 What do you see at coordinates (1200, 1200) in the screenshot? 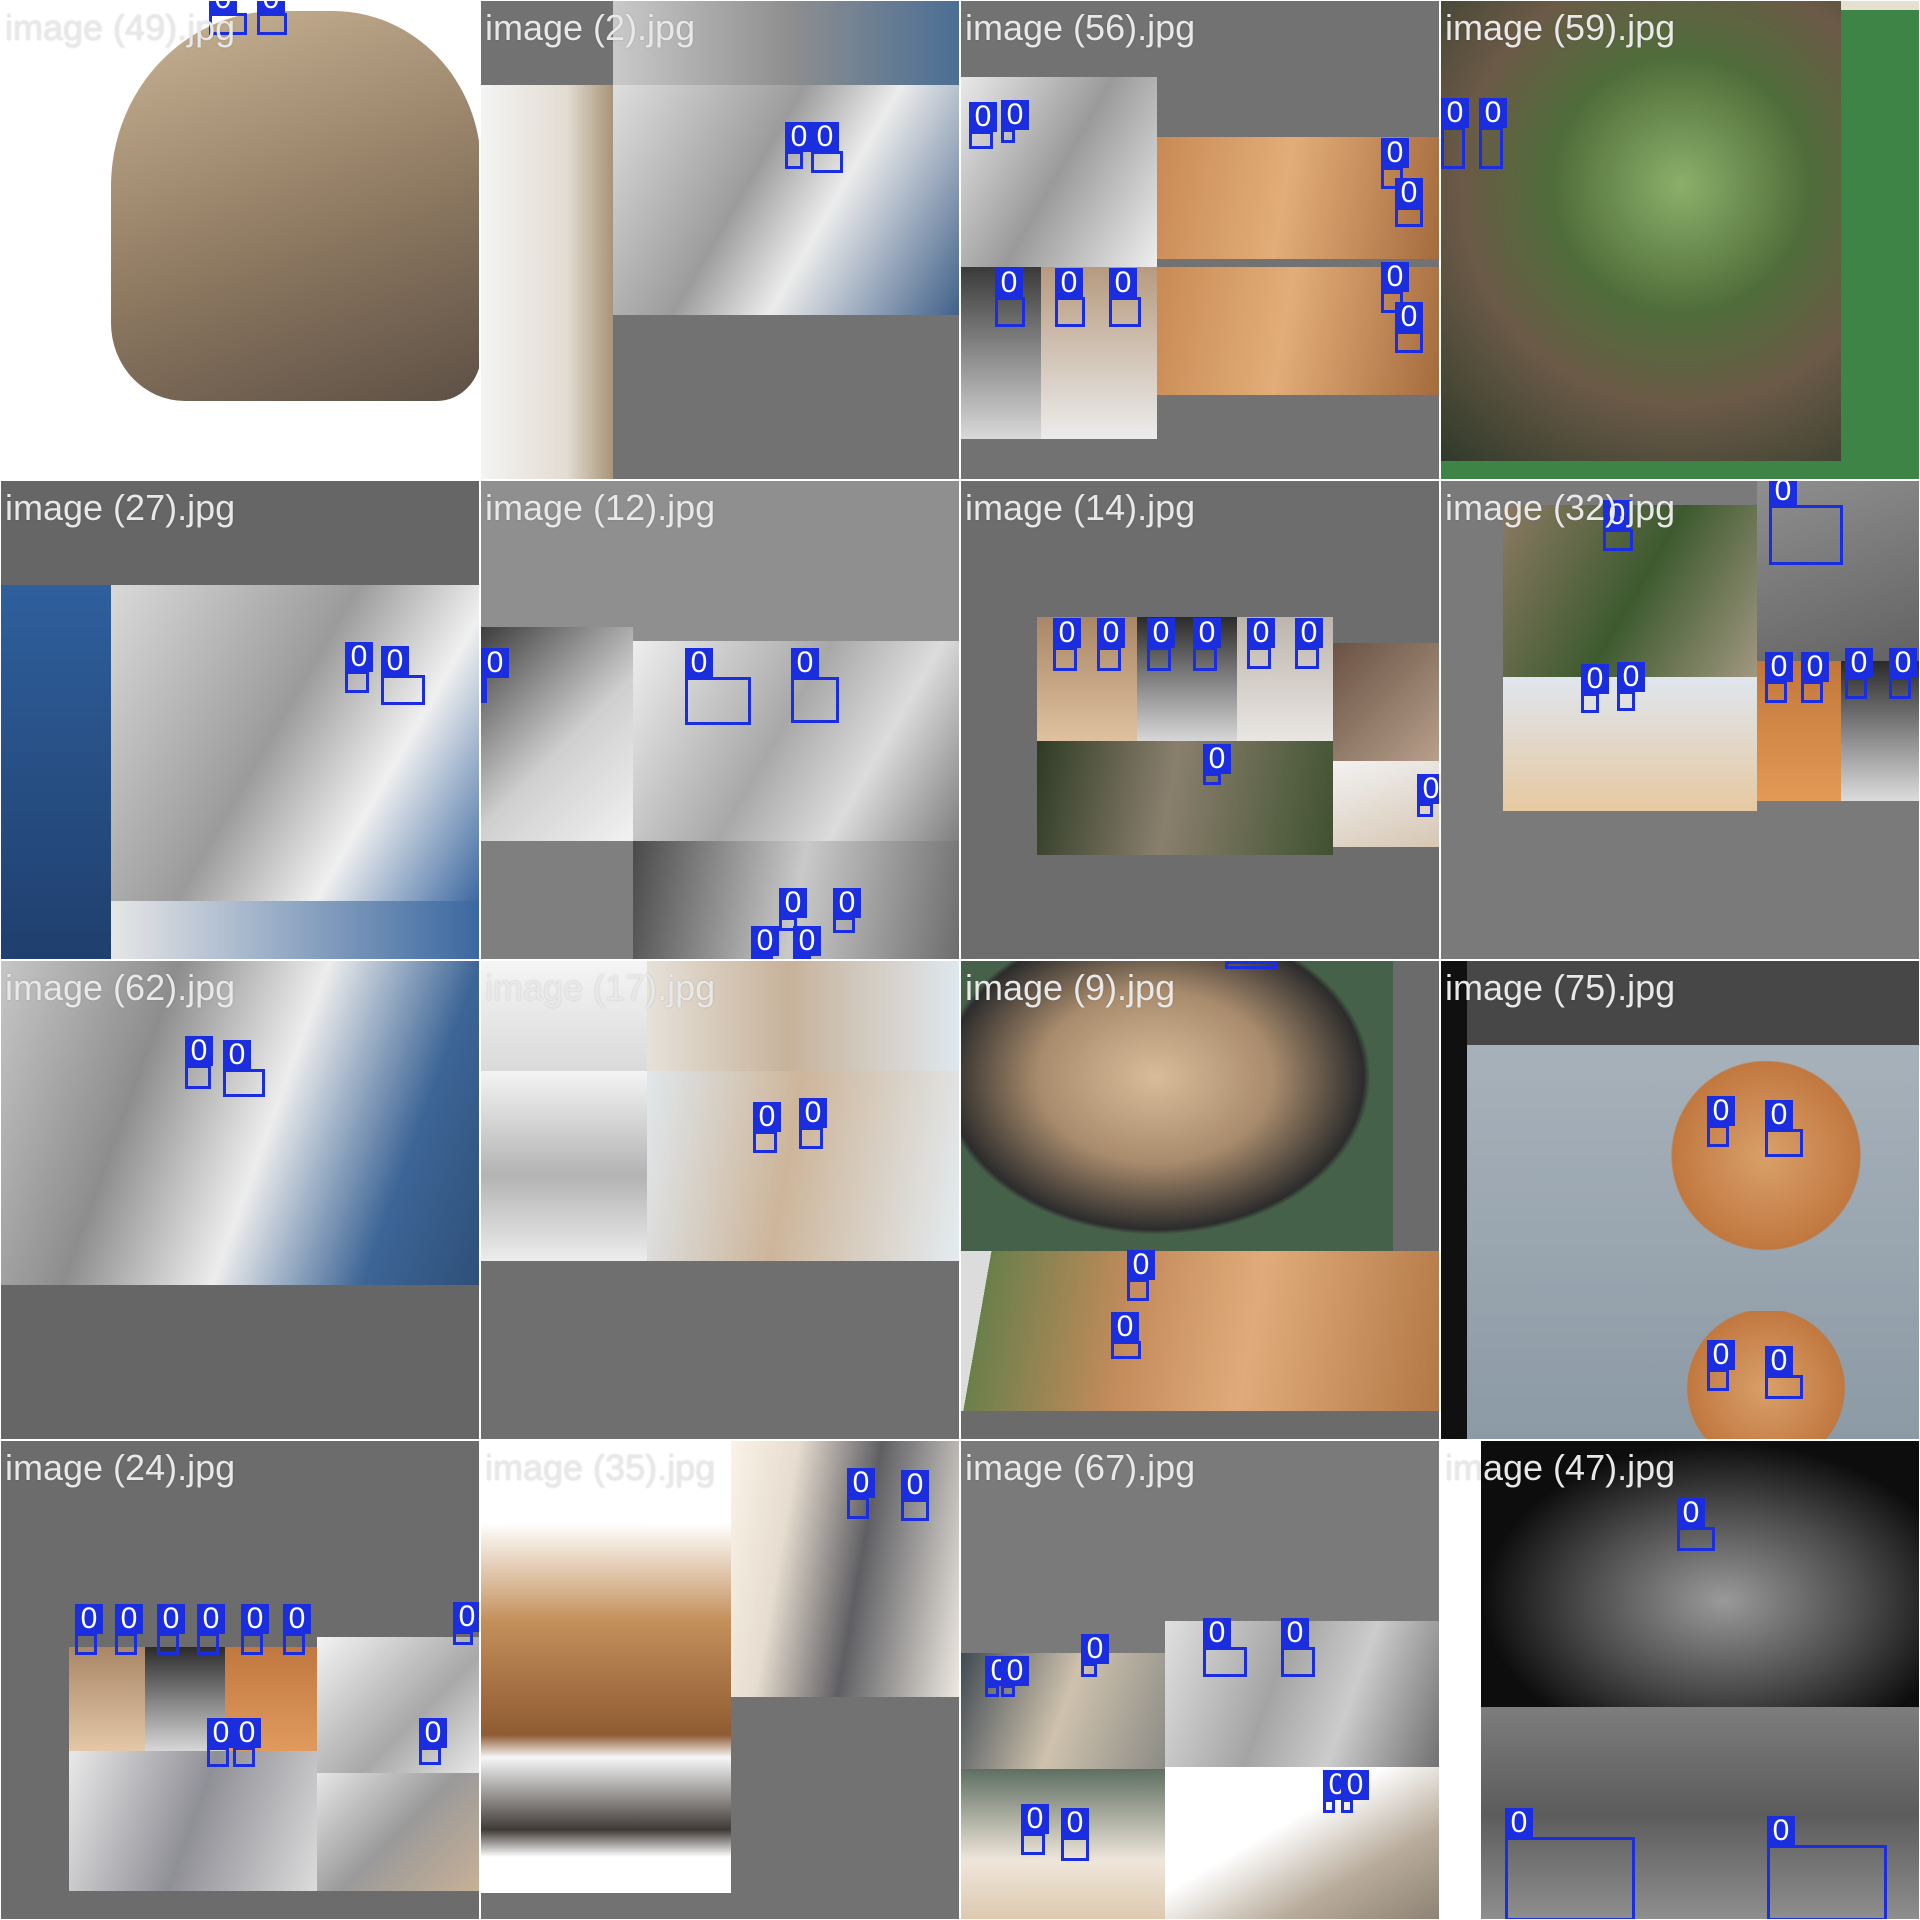
I see `mosaic-tile: 0 0 0 image (9).jpg` at bounding box center [1200, 1200].